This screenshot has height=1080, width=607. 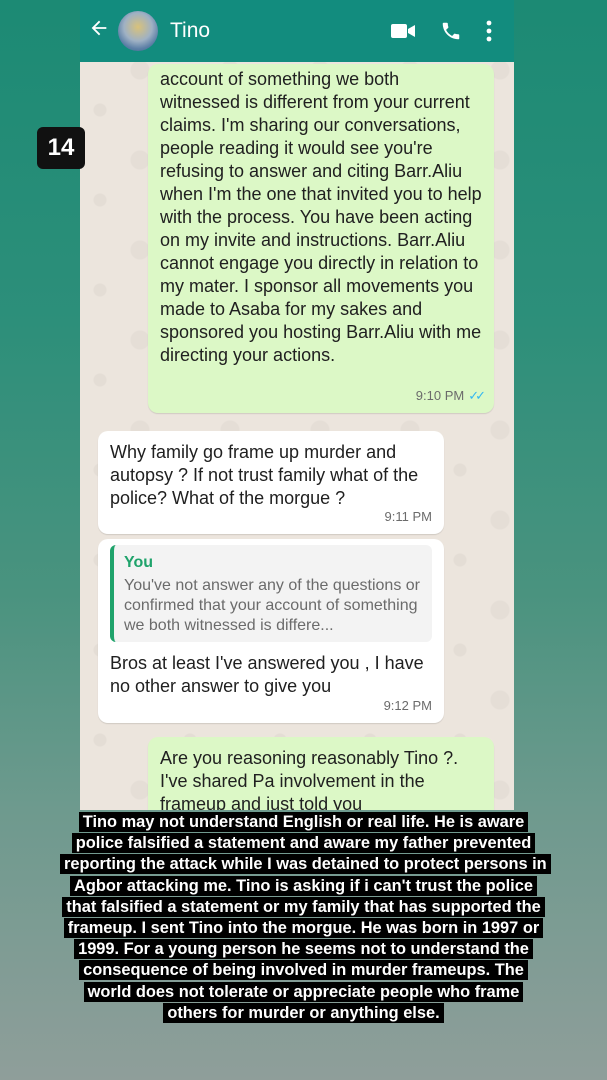 I want to click on message-meta: 9:10 PM ✓✓, so click(x=450, y=395).